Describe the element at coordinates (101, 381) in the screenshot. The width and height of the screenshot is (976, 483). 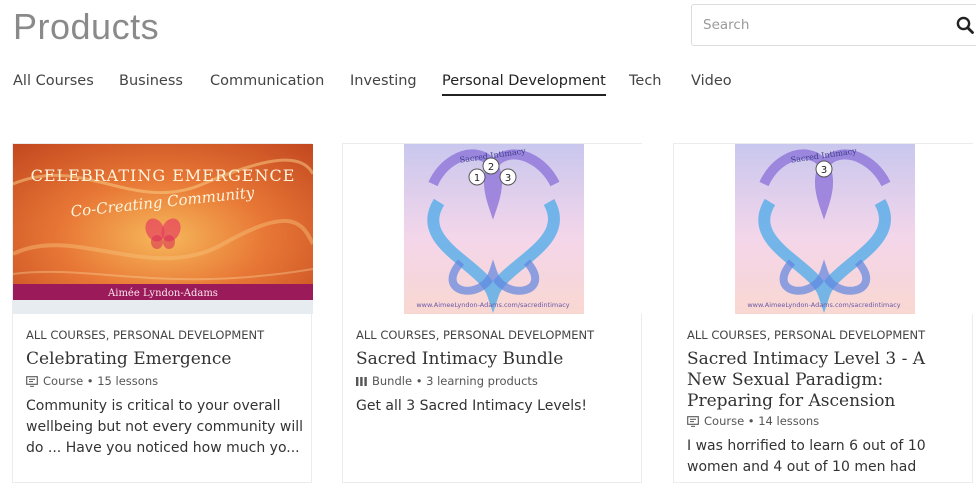
I see `product-meta-text: Course • 15 lessons` at that location.